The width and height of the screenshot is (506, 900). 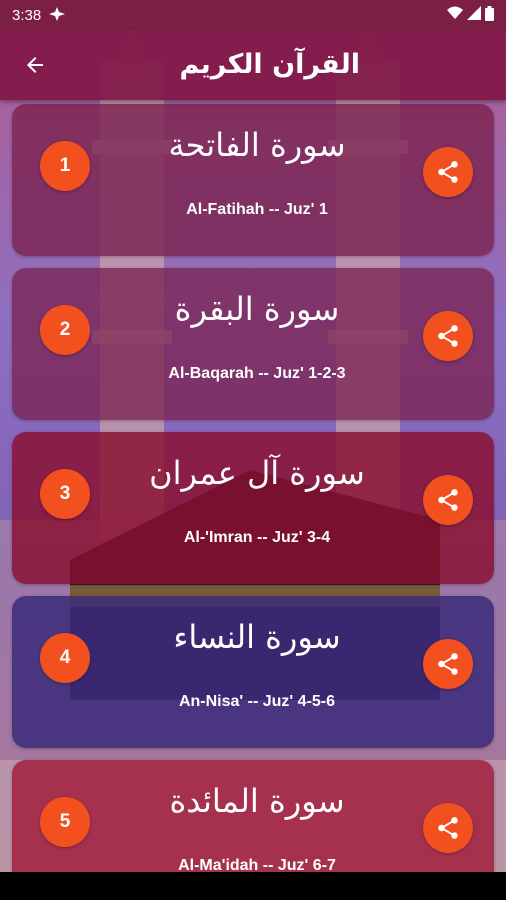 What do you see at coordinates (257, 145) in the screenshot?
I see `surah-arabic-name: سورة الفاتحة` at bounding box center [257, 145].